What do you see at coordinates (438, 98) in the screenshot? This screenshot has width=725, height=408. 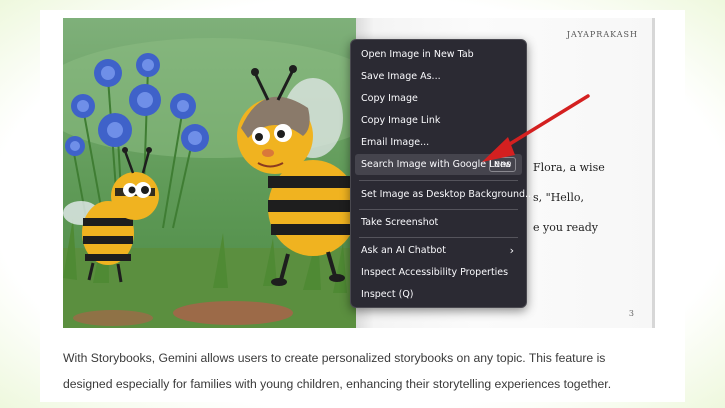 I see `menu-item-copy-image: Copy Image` at bounding box center [438, 98].